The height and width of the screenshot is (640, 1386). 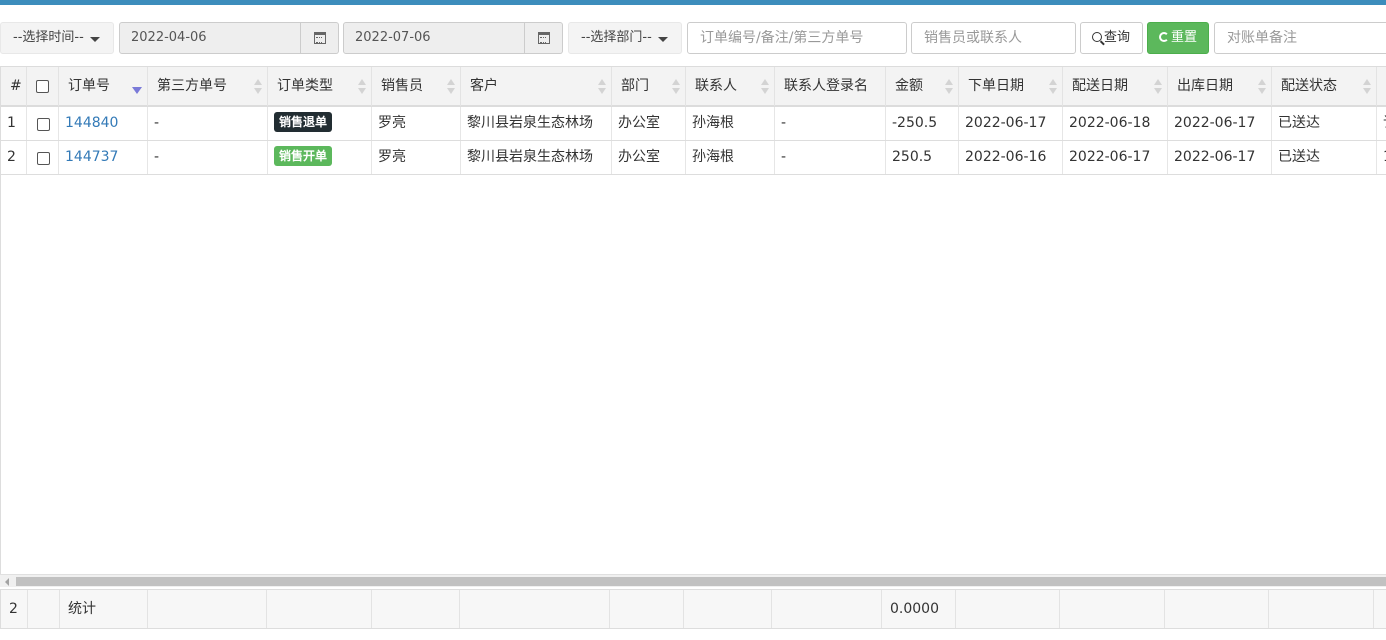 I want to click on footer-total-amount: 0.0000, so click(x=919, y=609).